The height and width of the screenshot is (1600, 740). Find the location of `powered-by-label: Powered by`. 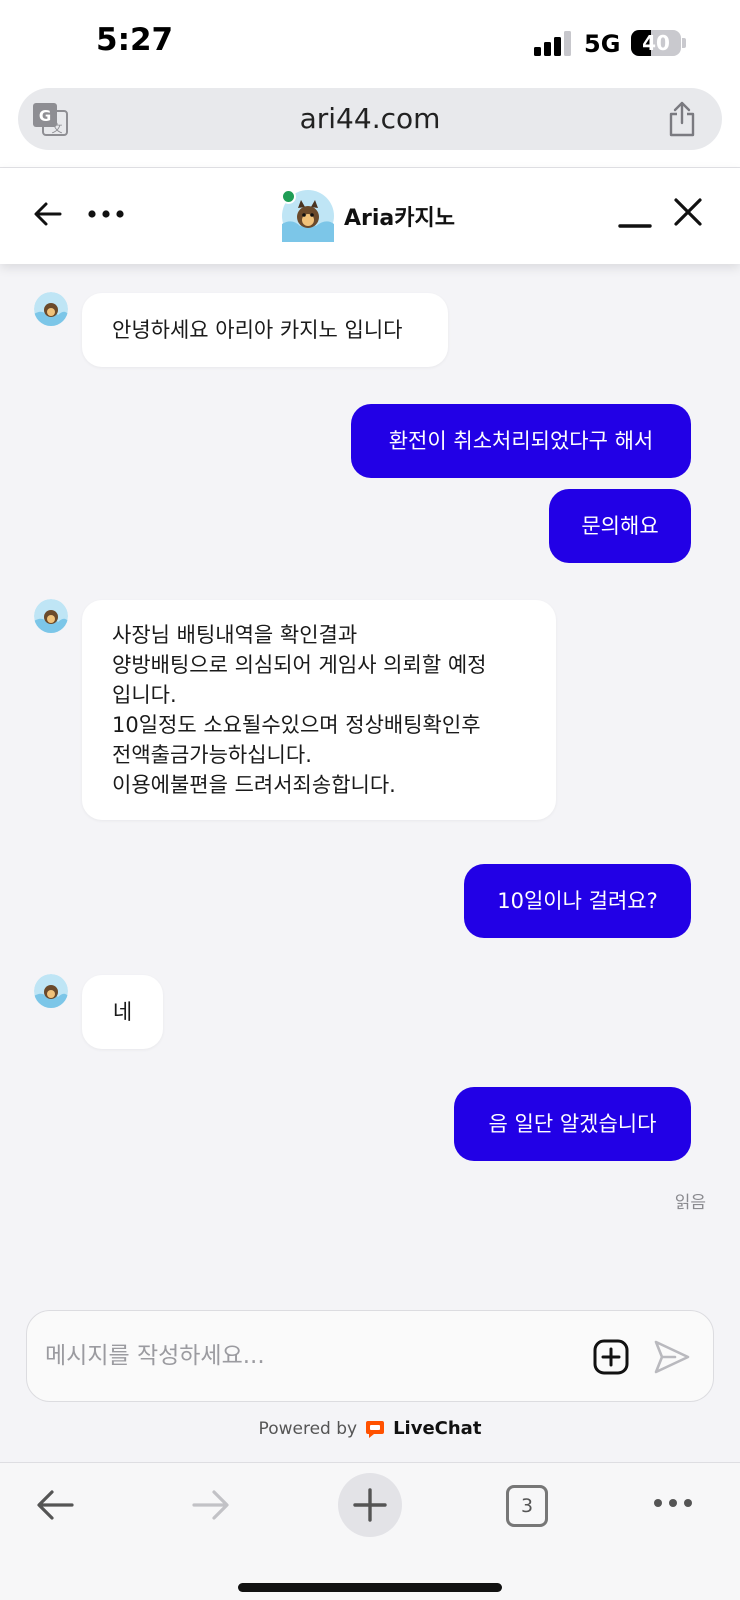

powered-by-label: Powered by is located at coordinates (308, 1428).